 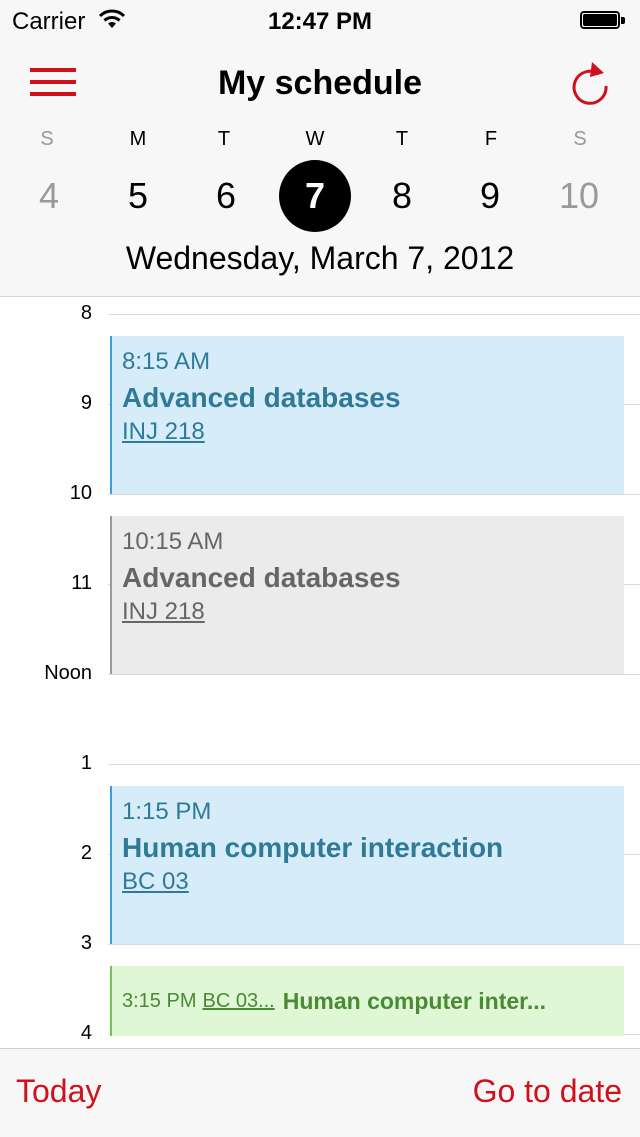 What do you see at coordinates (86, 1033) in the screenshot?
I see `hour-label-4: 4` at bounding box center [86, 1033].